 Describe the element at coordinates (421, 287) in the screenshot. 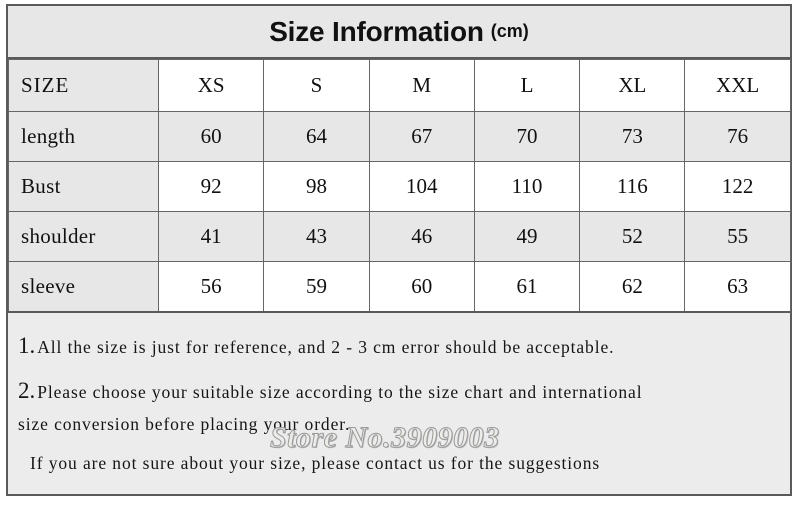

I see `cell-sleeve-m: 60` at that location.